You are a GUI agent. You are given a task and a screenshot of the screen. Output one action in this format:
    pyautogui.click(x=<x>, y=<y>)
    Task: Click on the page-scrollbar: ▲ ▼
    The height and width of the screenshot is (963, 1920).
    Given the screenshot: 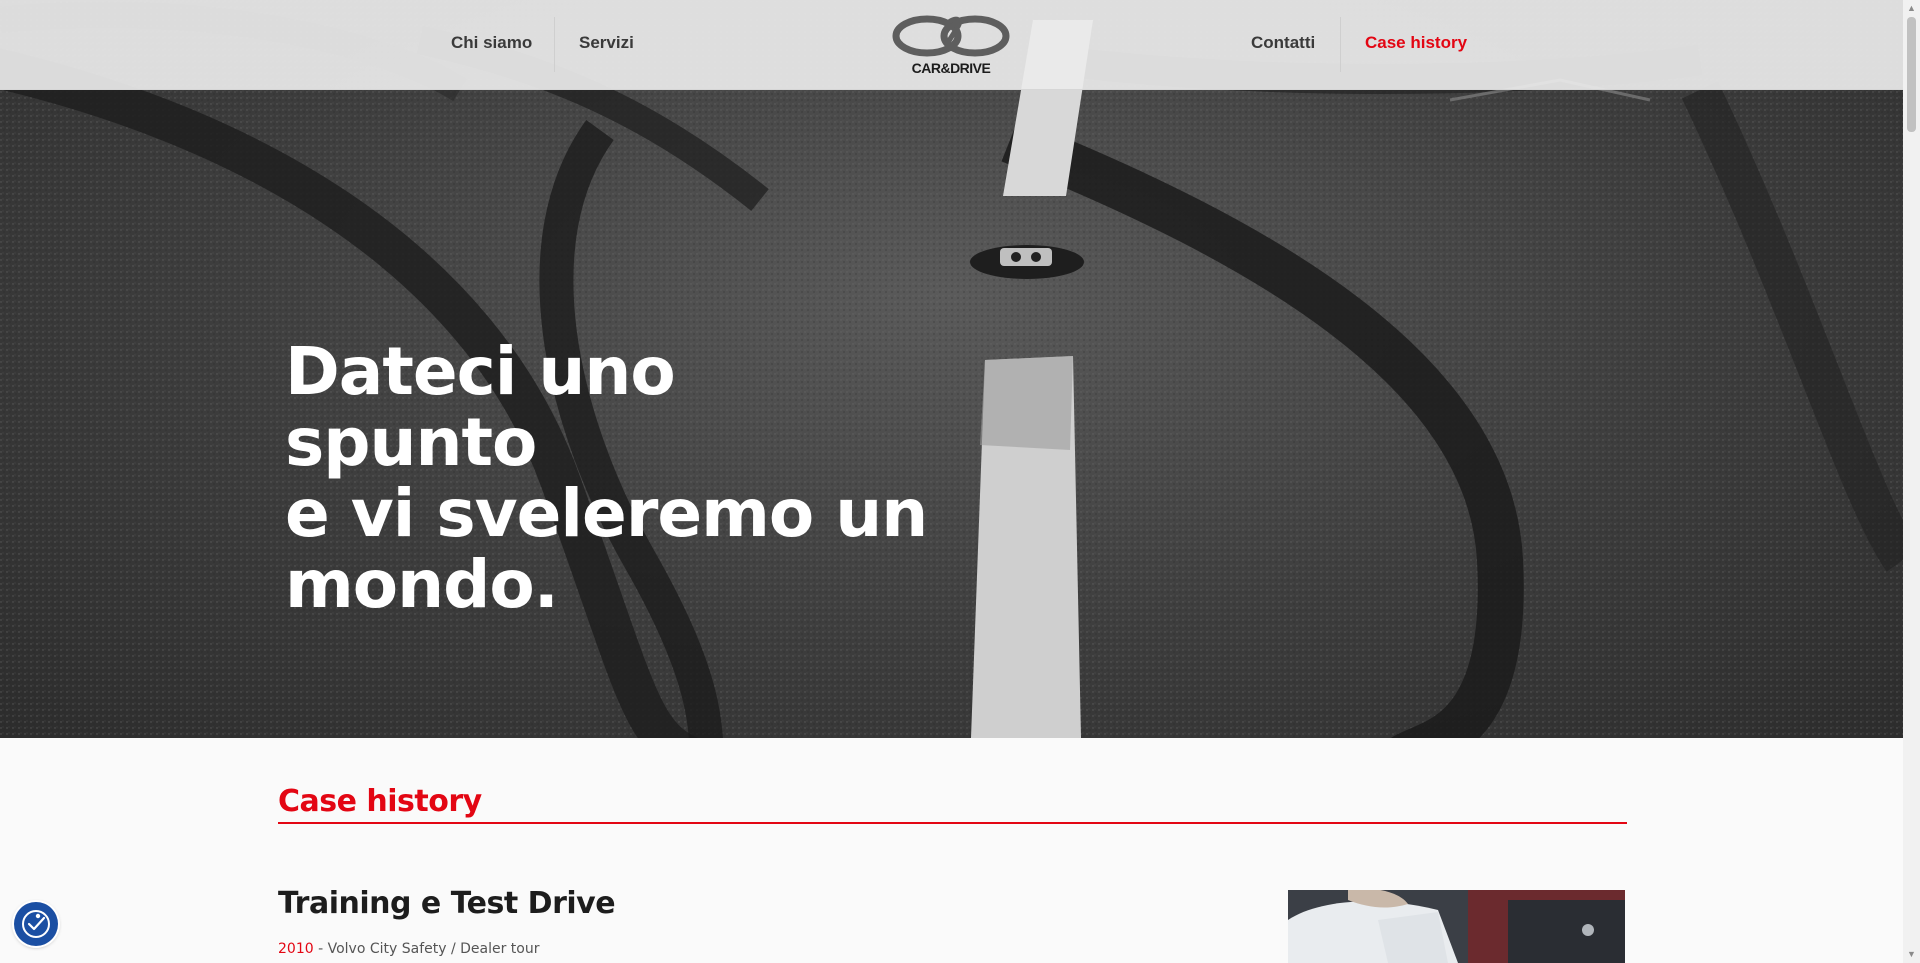 What is the action you would take?
    pyautogui.click(x=1911, y=481)
    